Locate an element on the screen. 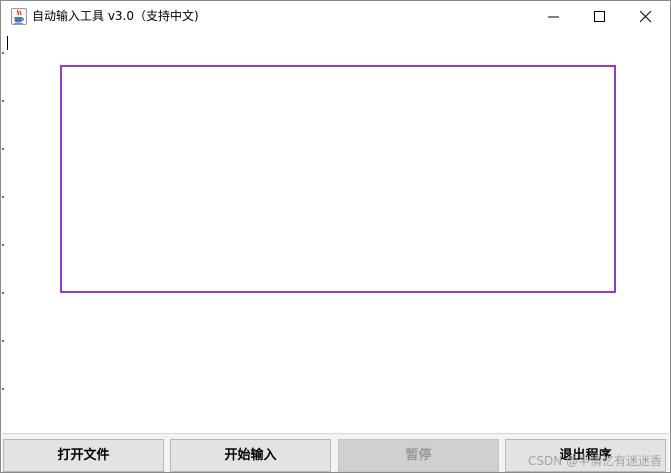 This screenshot has width=671, height=473. maximize-icon is located at coordinates (599, 16).